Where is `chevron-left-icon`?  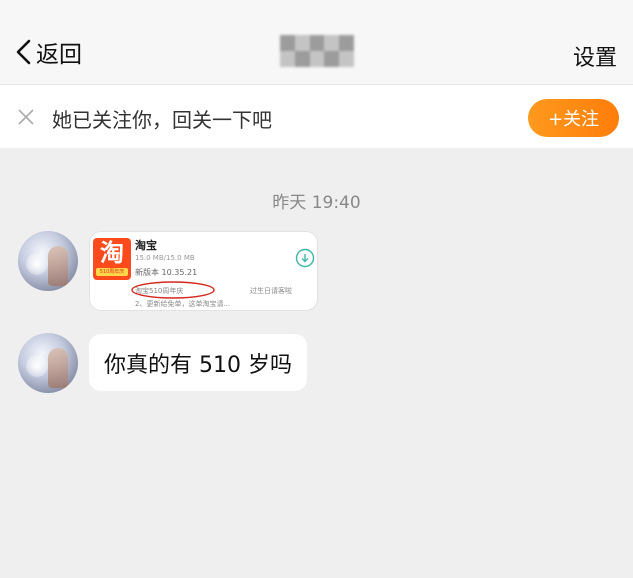 chevron-left-icon is located at coordinates (23, 52).